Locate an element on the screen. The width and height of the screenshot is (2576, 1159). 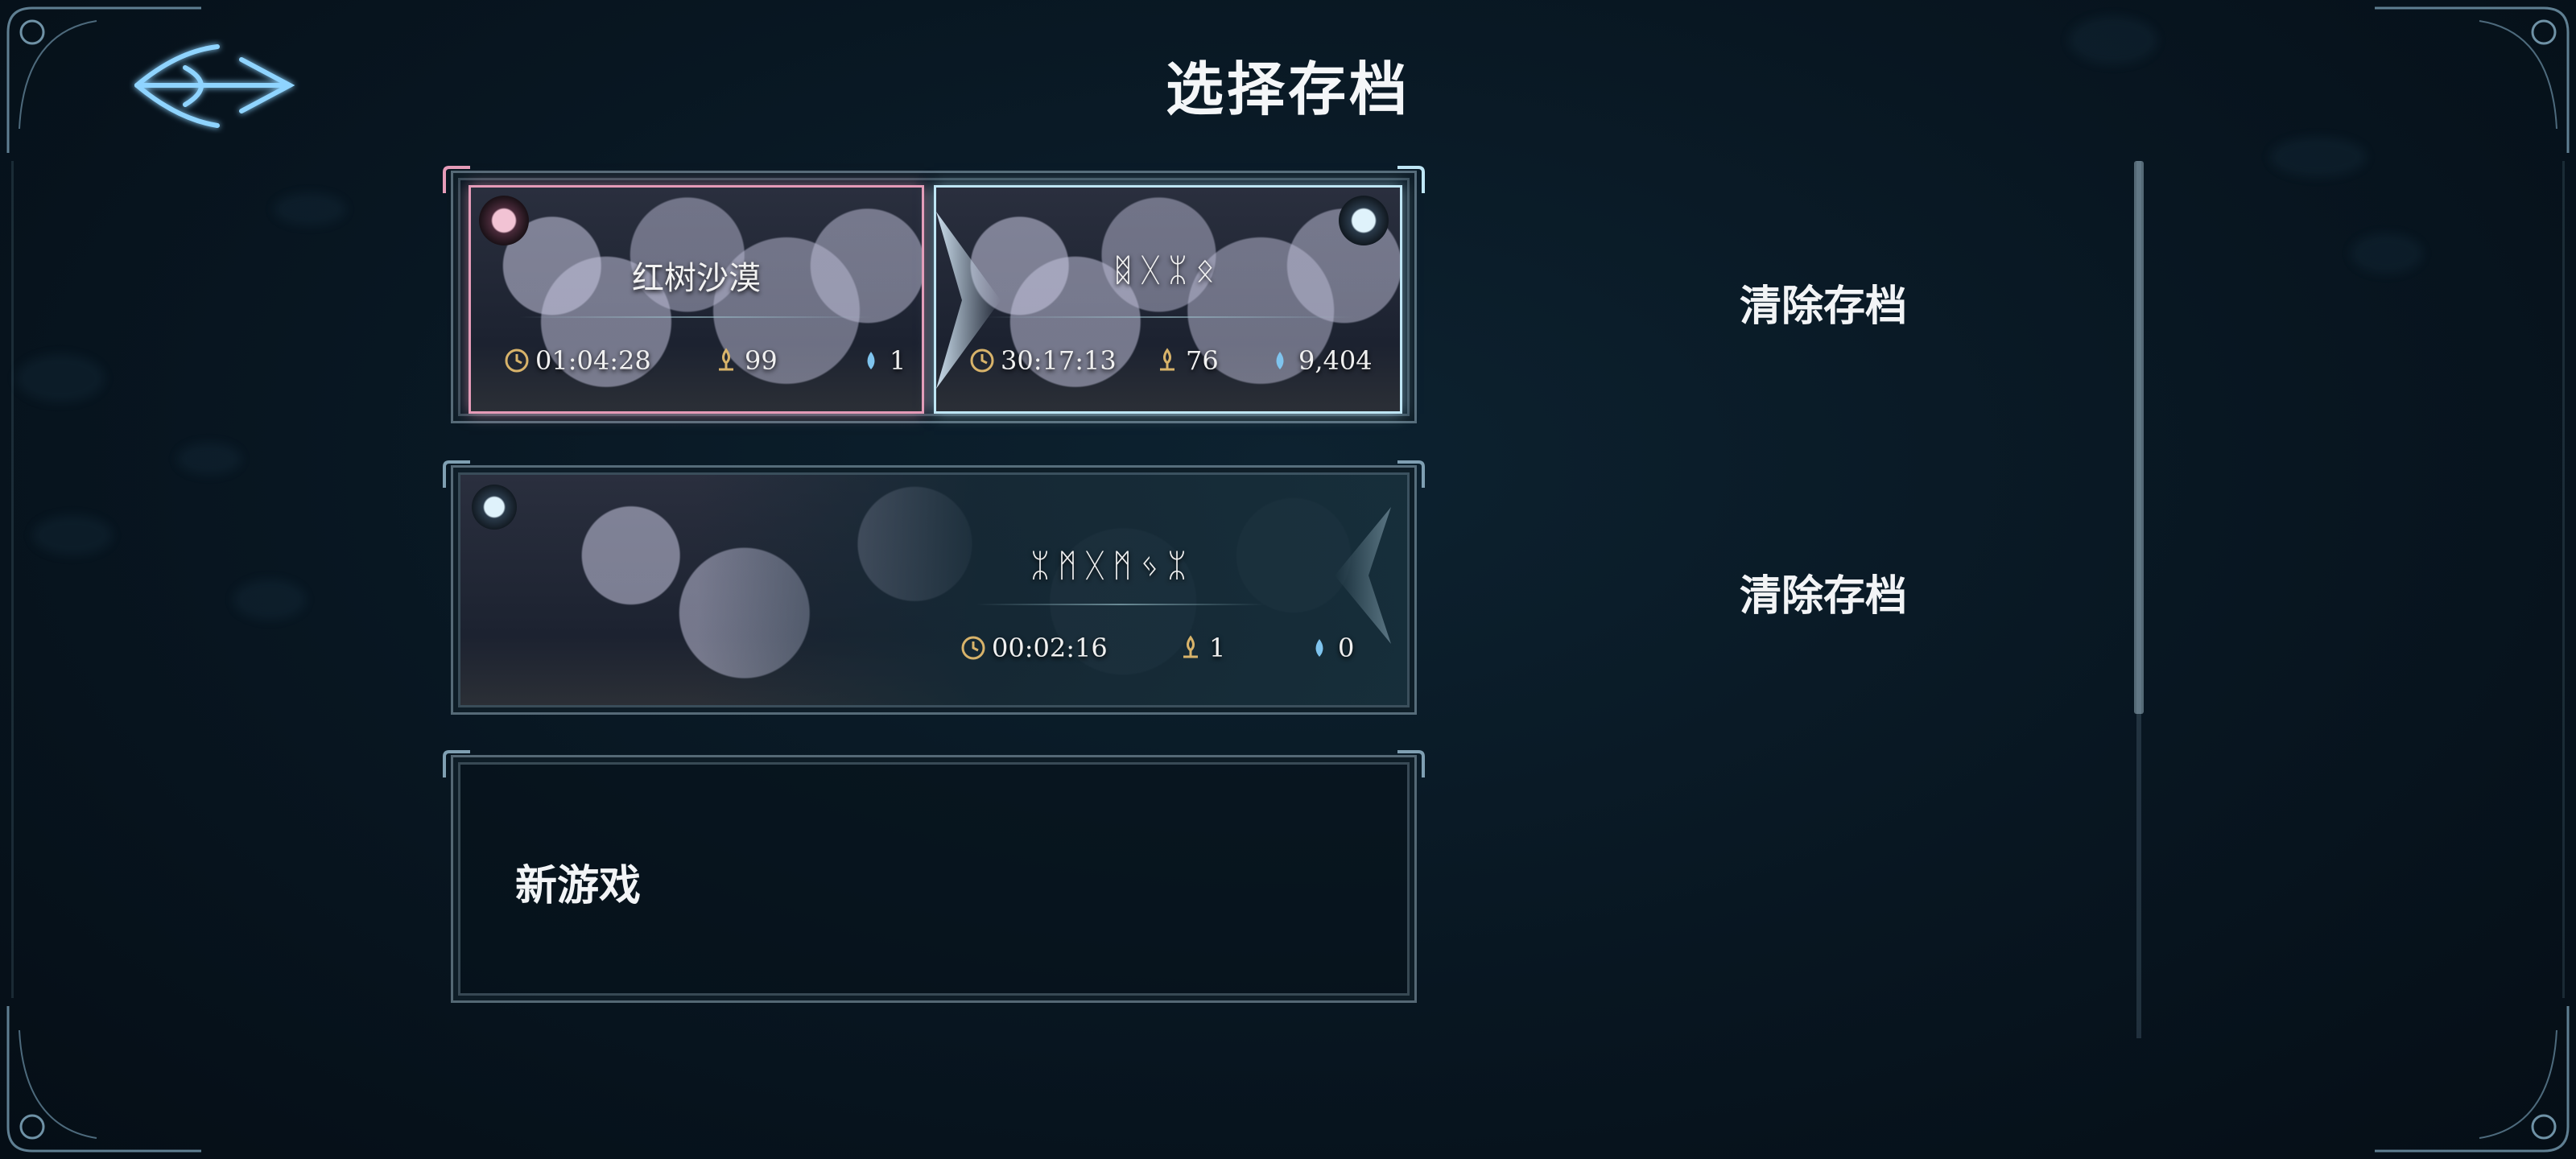
level-value: 76 is located at coordinates (1202, 360).